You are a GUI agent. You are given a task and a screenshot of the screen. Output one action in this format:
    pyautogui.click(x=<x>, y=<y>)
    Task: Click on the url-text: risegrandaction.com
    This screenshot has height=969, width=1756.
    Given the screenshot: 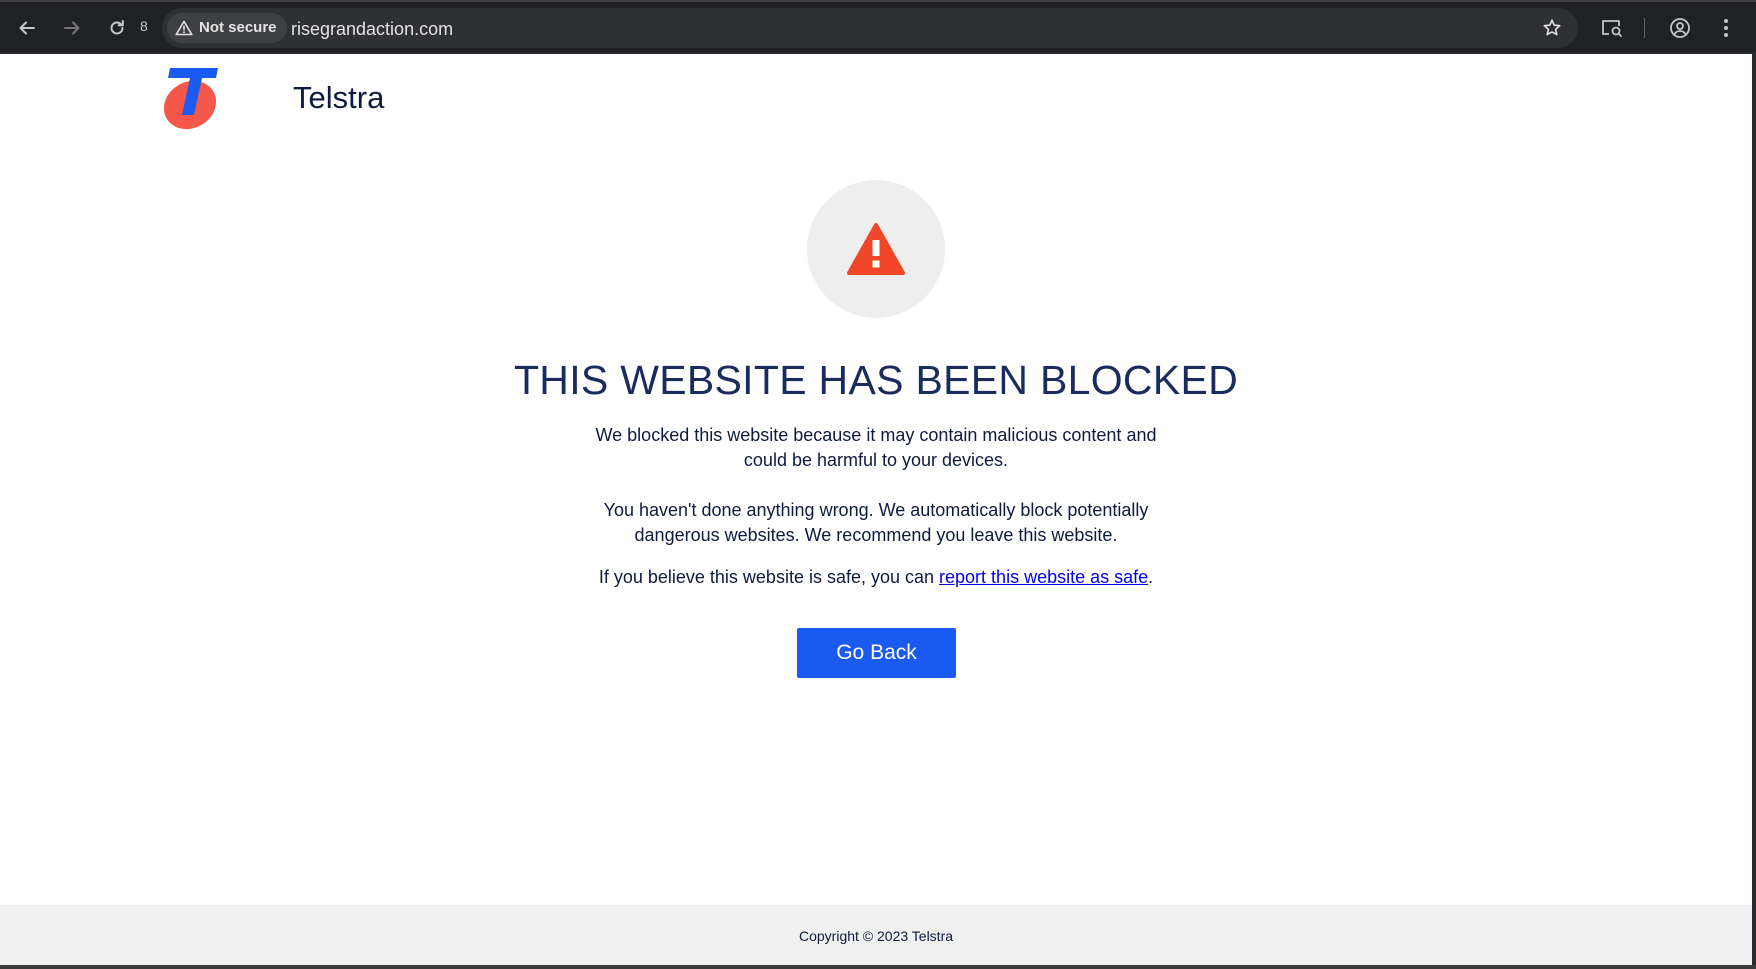 What is the action you would take?
    pyautogui.click(x=372, y=29)
    